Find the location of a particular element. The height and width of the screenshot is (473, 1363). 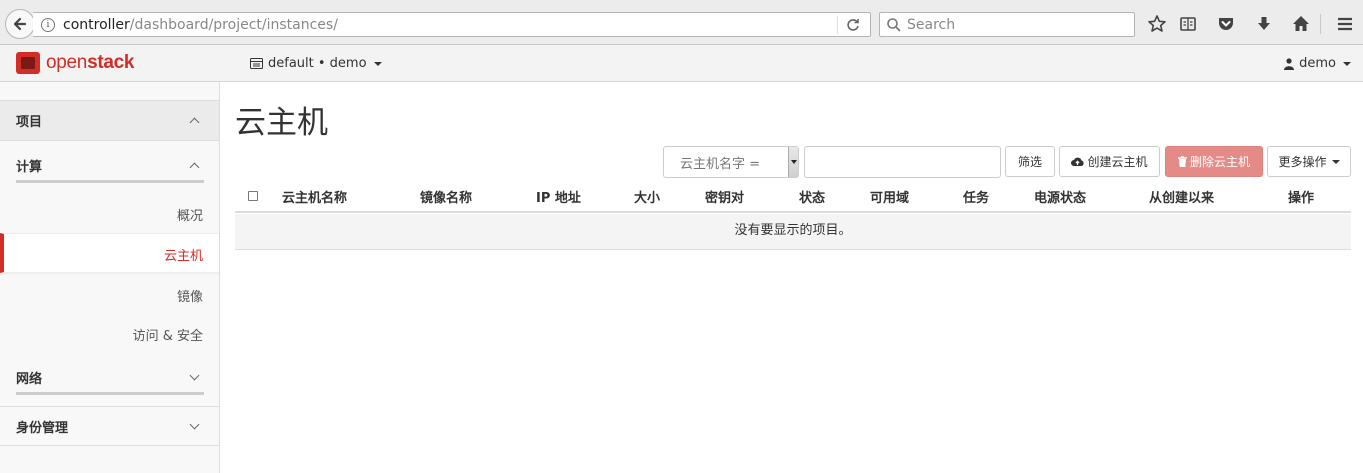

delete-instances-button: 删除云主机 is located at coordinates (1214, 161).